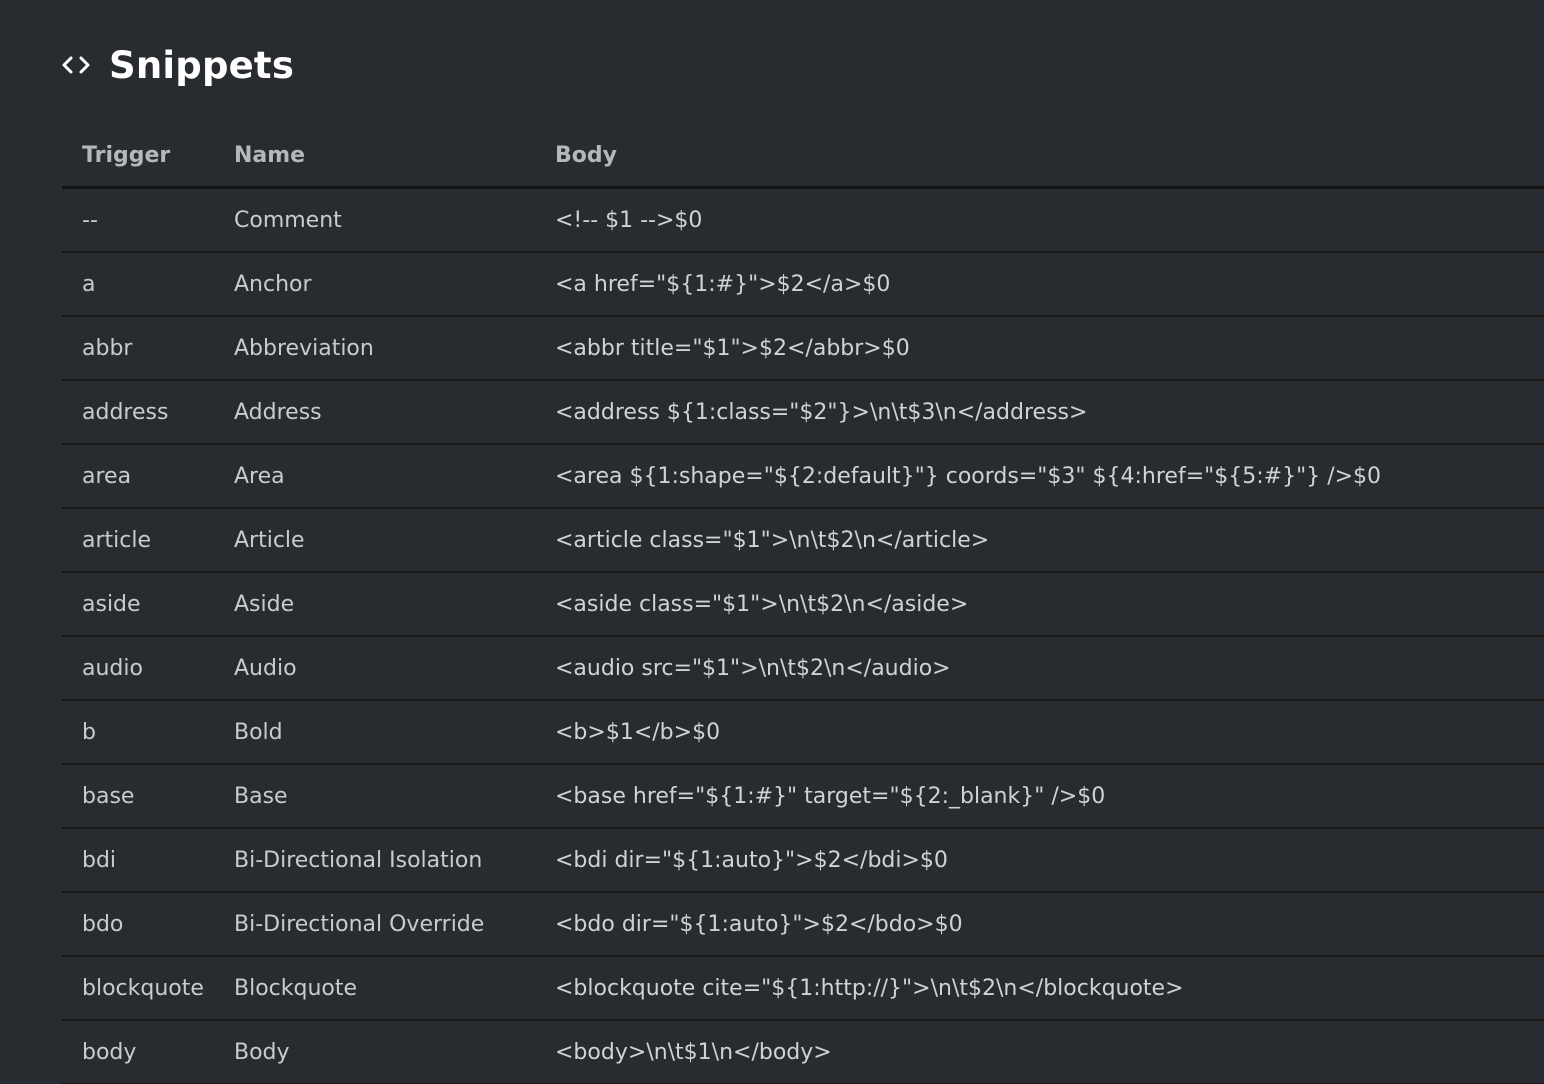 The height and width of the screenshot is (1084, 1544). What do you see at coordinates (374, 220) in the screenshot?
I see `name-cell: Comment` at bounding box center [374, 220].